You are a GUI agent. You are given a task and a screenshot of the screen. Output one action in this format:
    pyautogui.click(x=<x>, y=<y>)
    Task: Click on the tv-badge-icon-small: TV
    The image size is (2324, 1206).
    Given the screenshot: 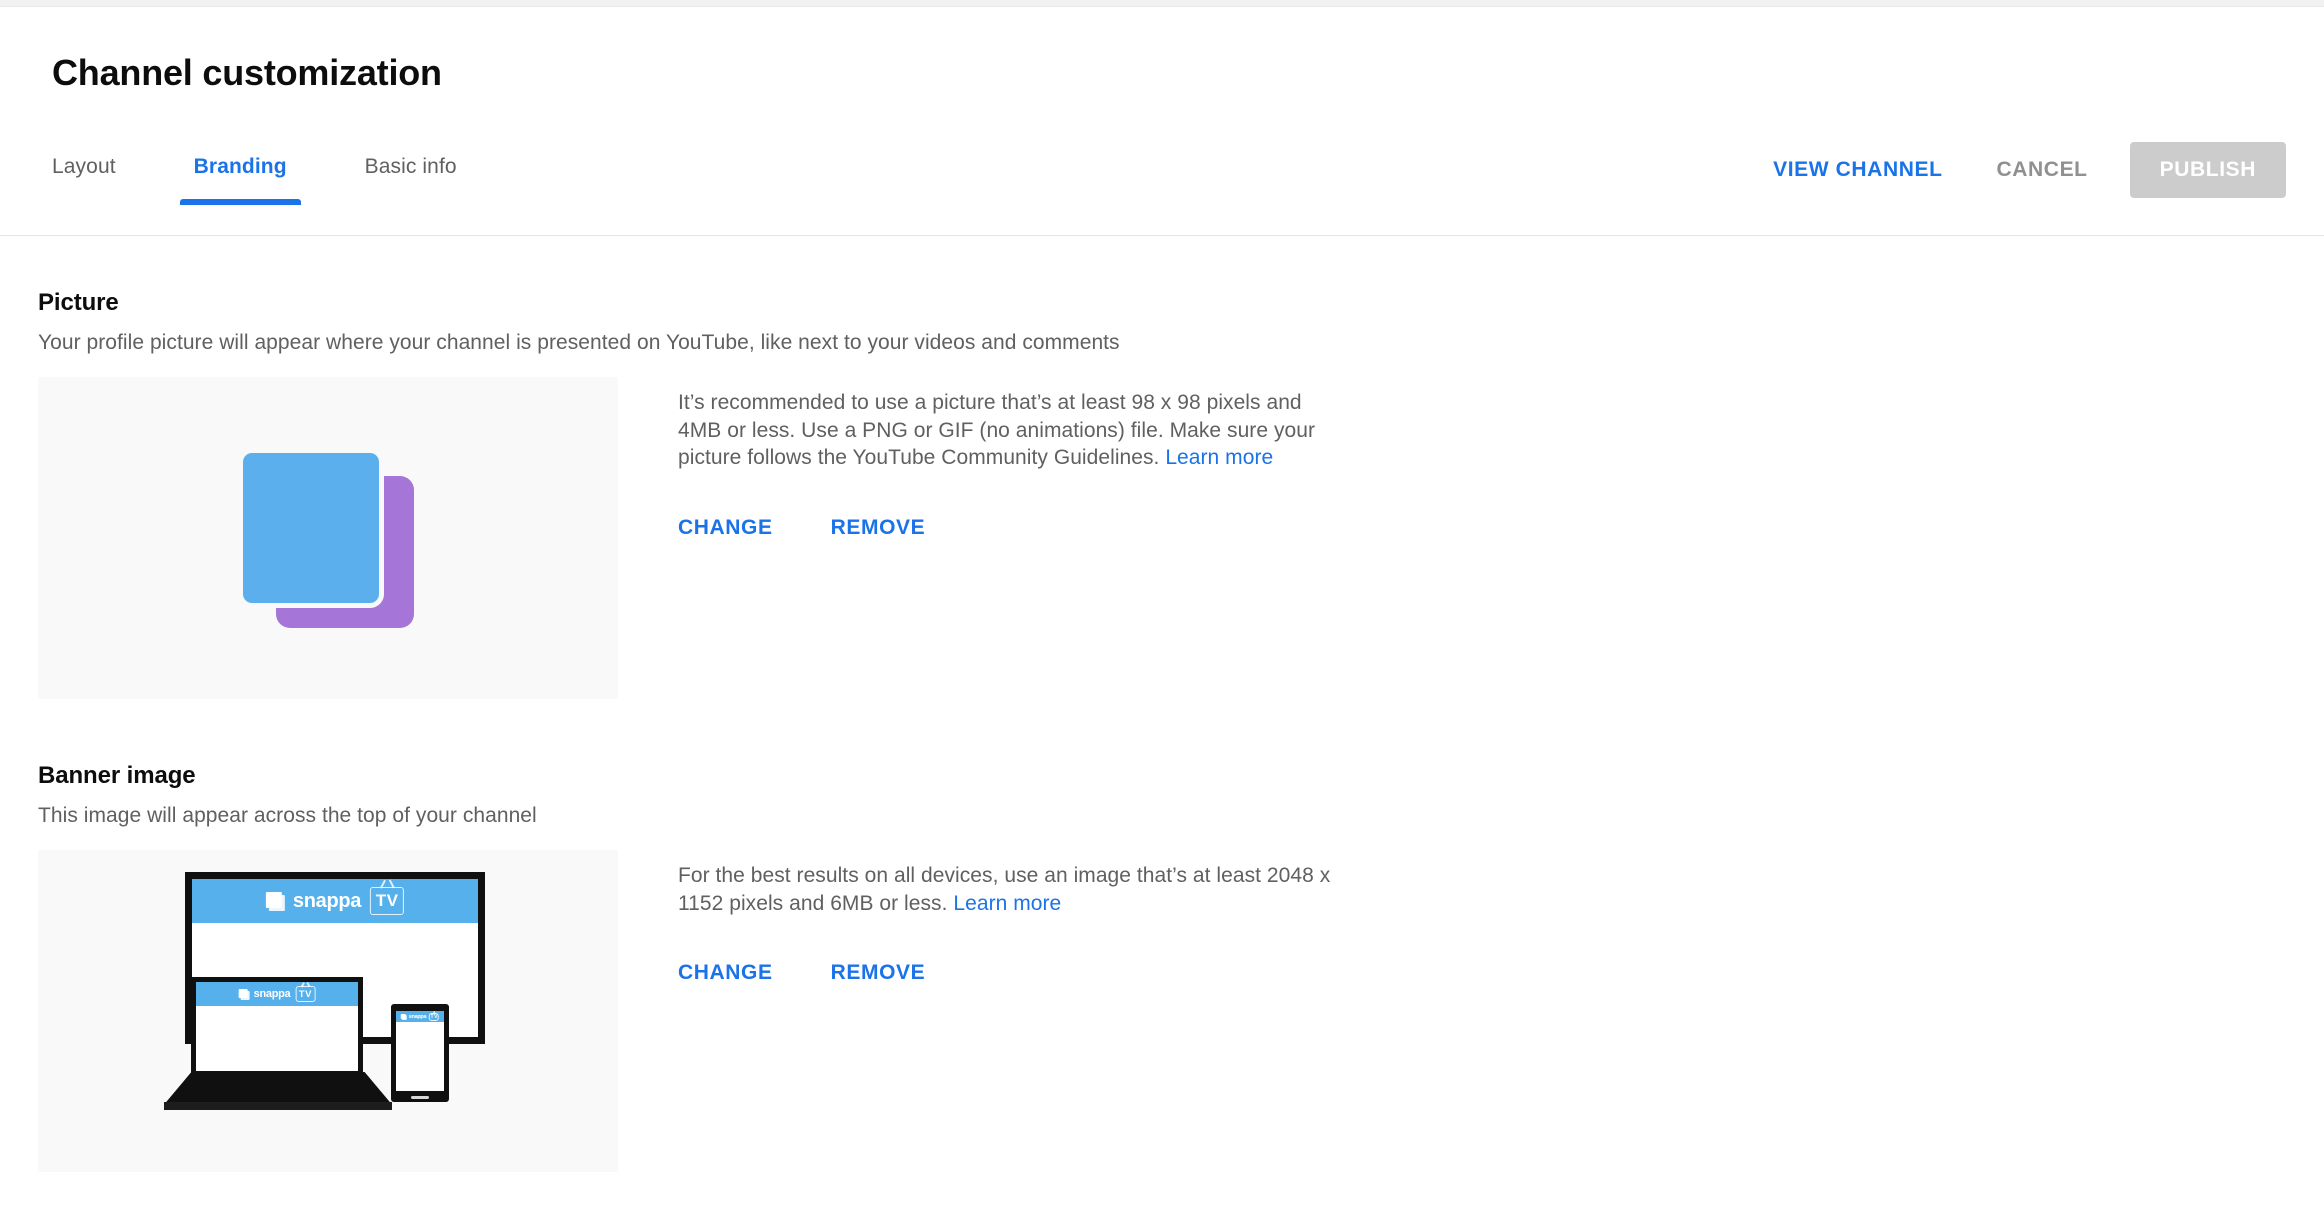 What is the action you would take?
    pyautogui.click(x=434, y=1016)
    